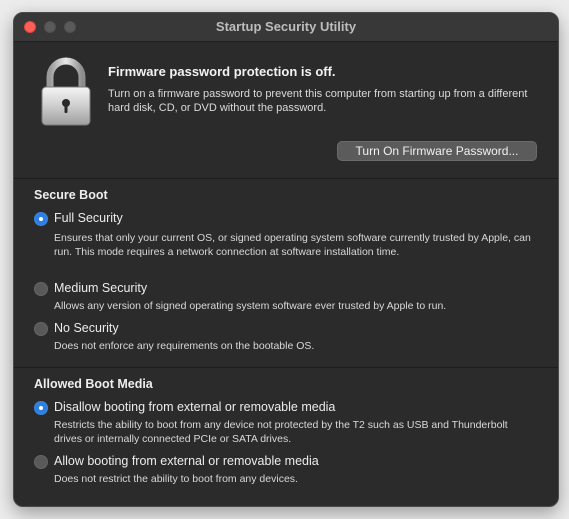 The height and width of the screenshot is (519, 569). Describe the element at coordinates (41, 462) in the screenshot. I see `allow-external-boot-radio` at that location.